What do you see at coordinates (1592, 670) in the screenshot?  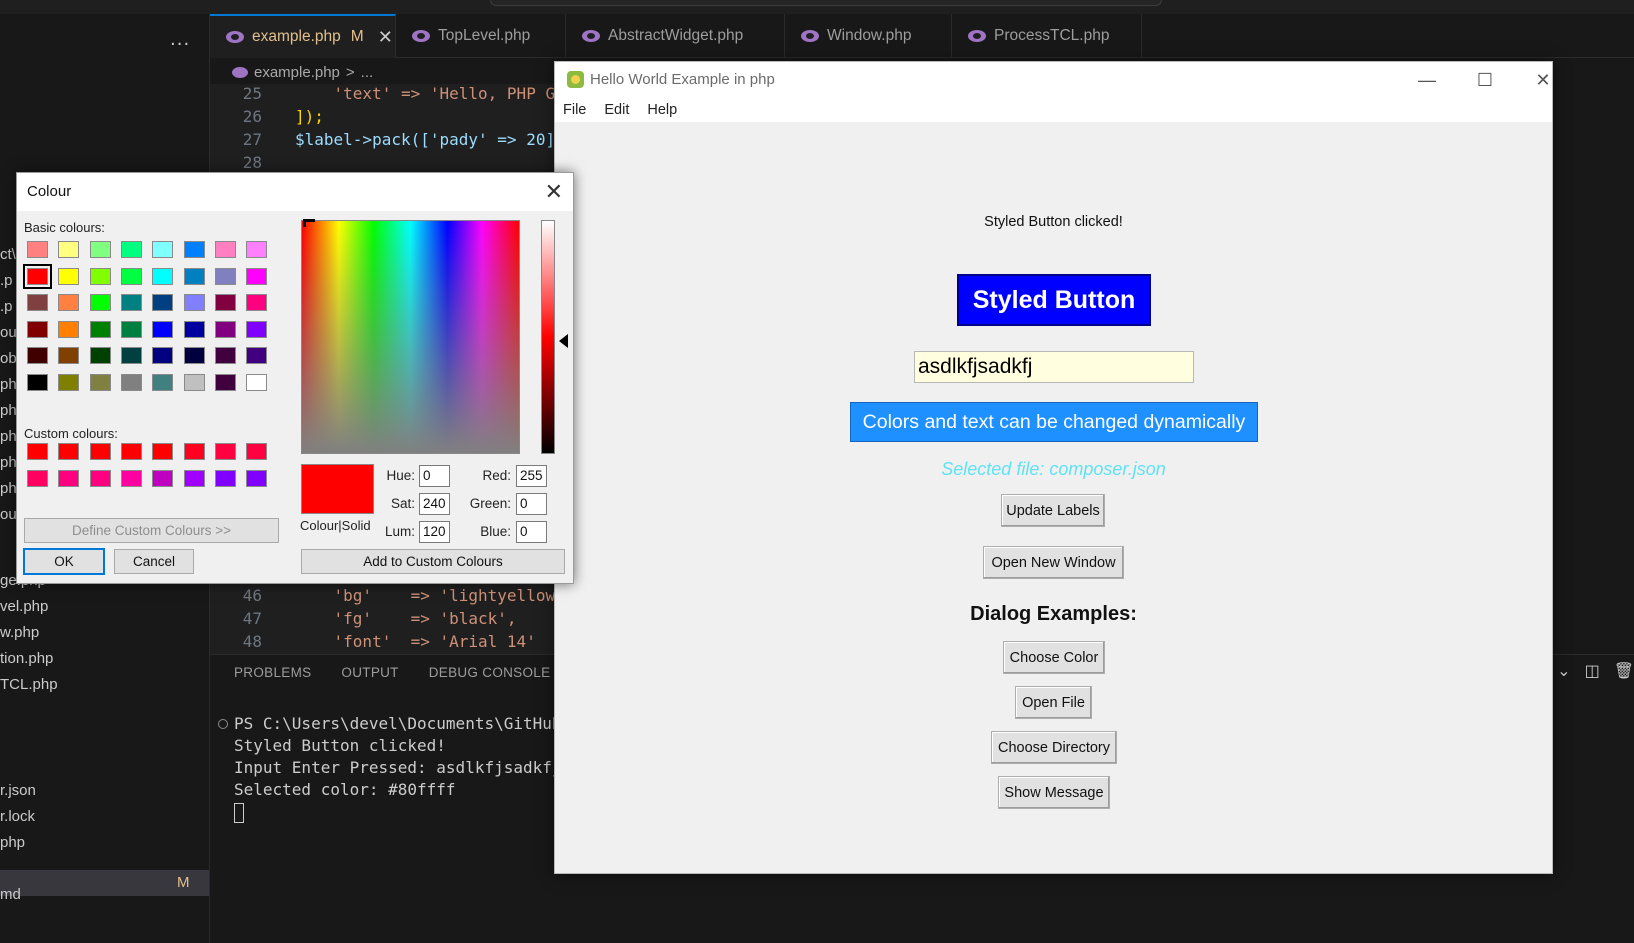 I see `split-terminal-icon: ◫` at bounding box center [1592, 670].